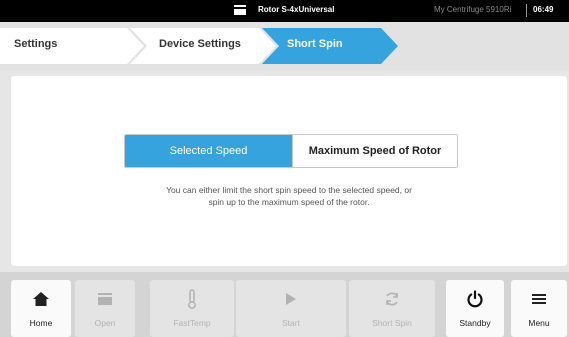  Describe the element at coordinates (543, 9) in the screenshot. I see `clock: 06:49` at that location.